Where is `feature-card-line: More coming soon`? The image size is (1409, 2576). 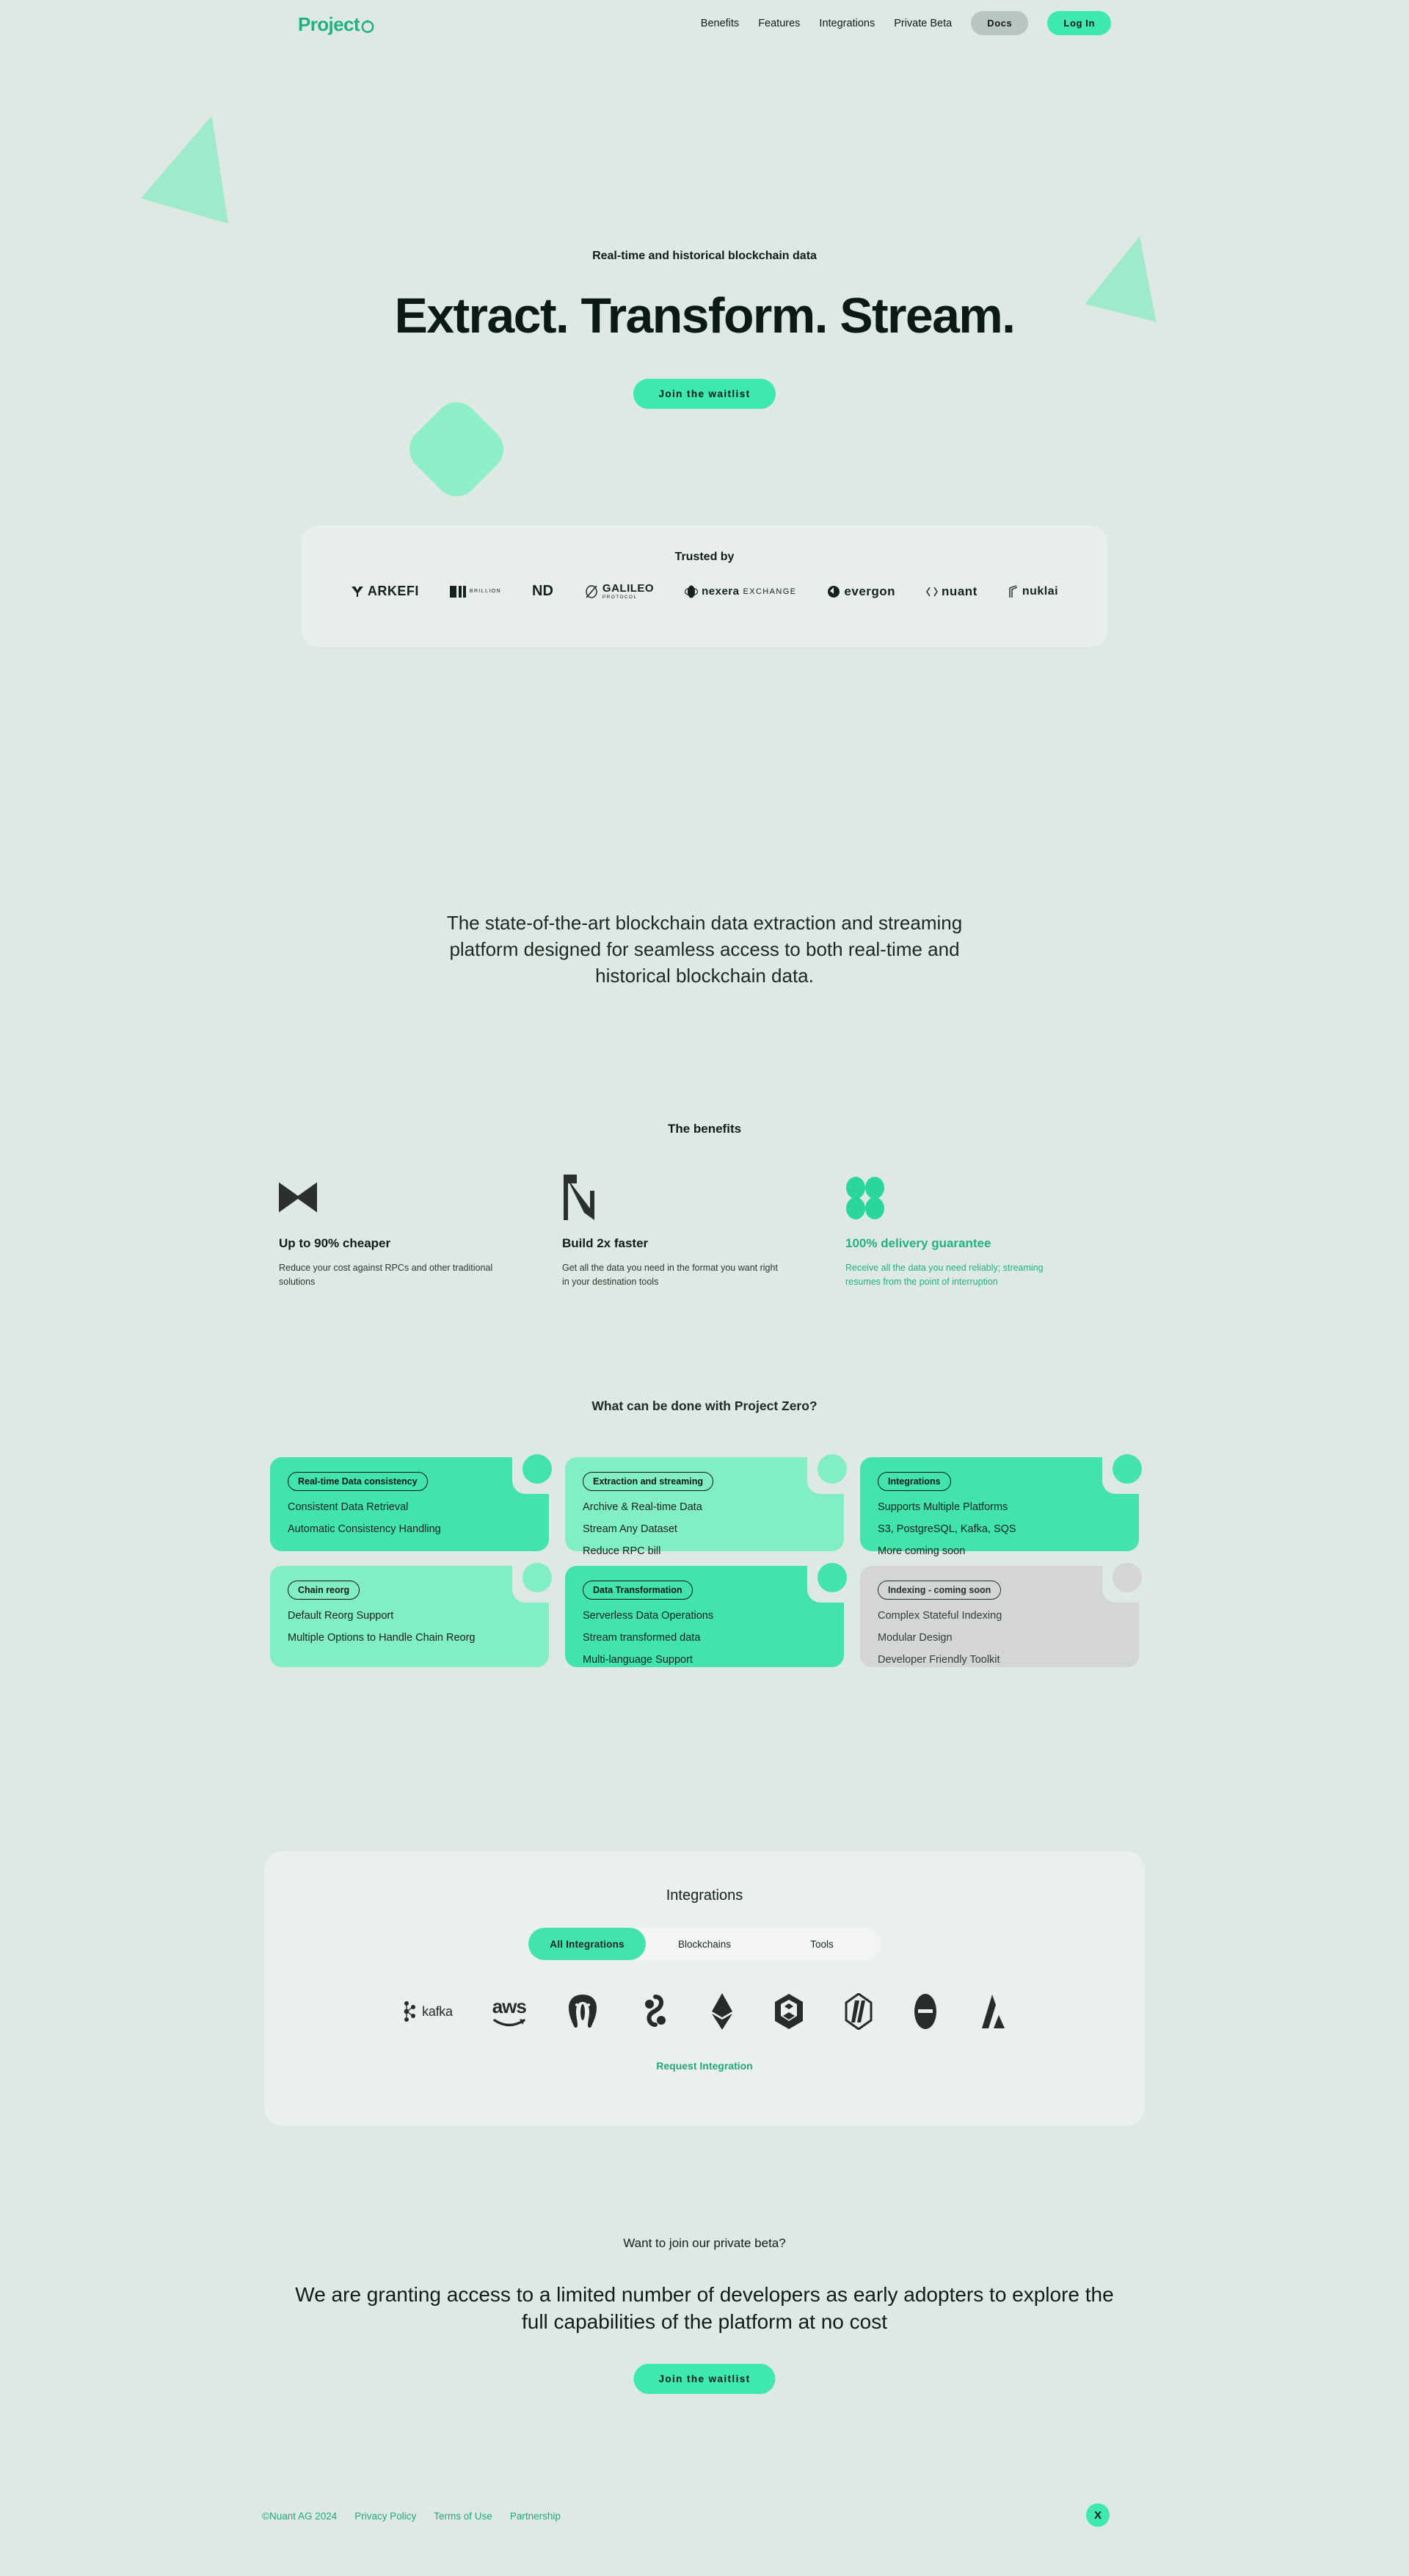
feature-card-line: More coming soon is located at coordinates (922, 1551).